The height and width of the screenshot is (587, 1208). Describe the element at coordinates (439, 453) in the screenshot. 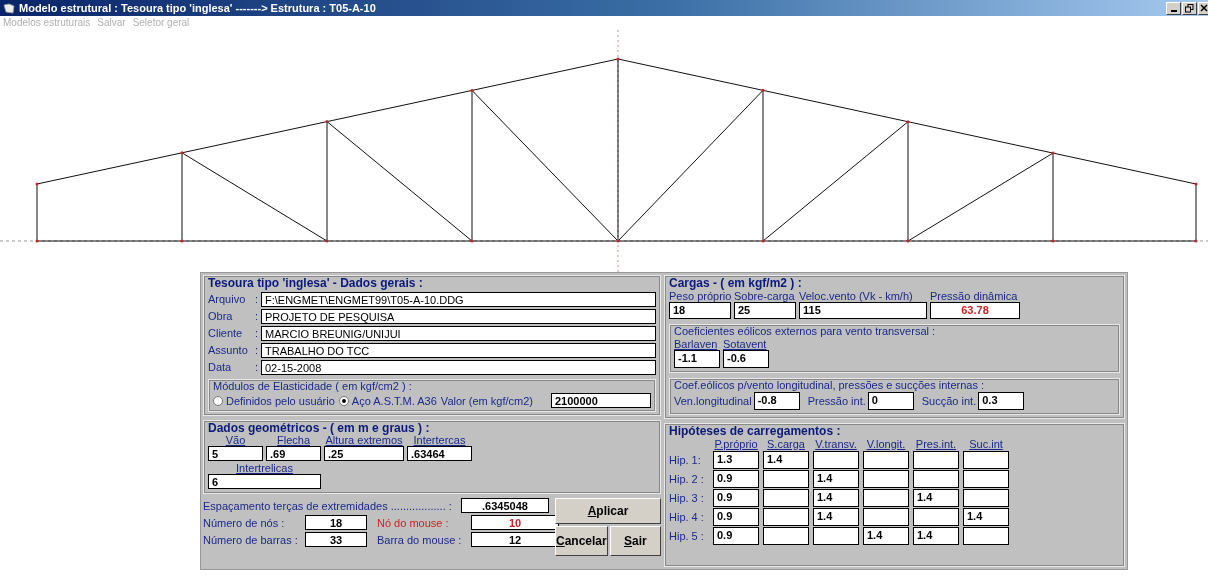

I see `input-field: .63464` at that location.